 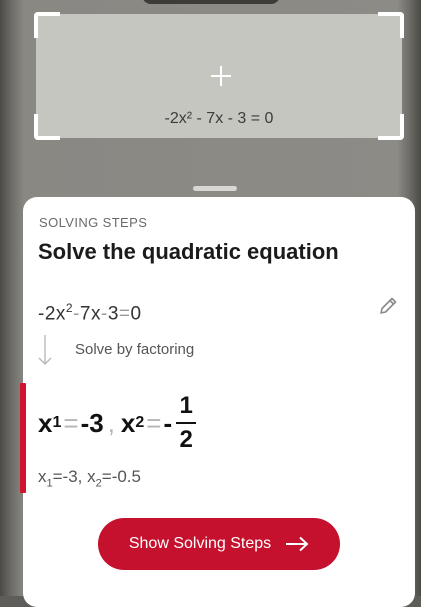 I want to click on fraction-bar, so click(x=186, y=423).